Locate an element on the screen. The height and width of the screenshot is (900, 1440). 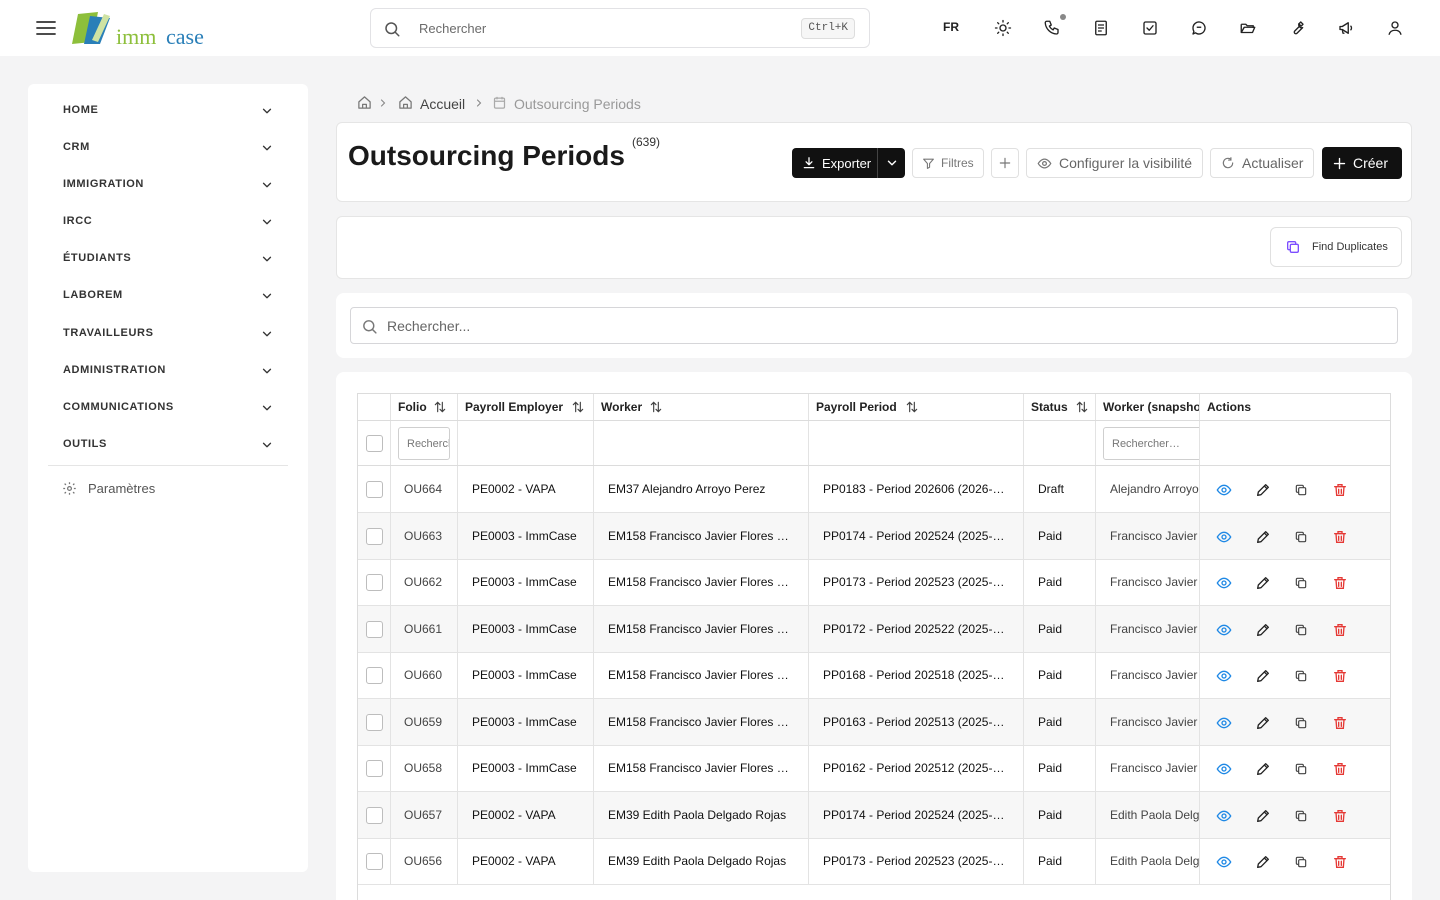
home-icon is located at coordinates (364, 102).